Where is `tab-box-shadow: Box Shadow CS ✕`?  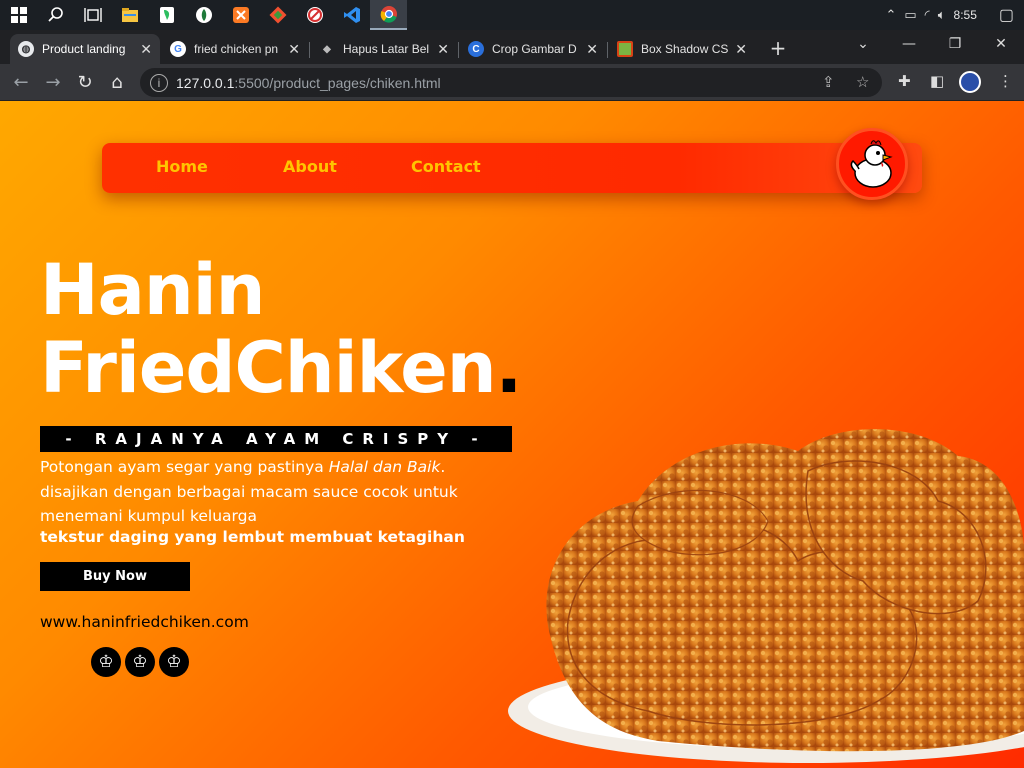
tab-box-shadow: Box Shadow CS ✕ is located at coordinates (682, 49).